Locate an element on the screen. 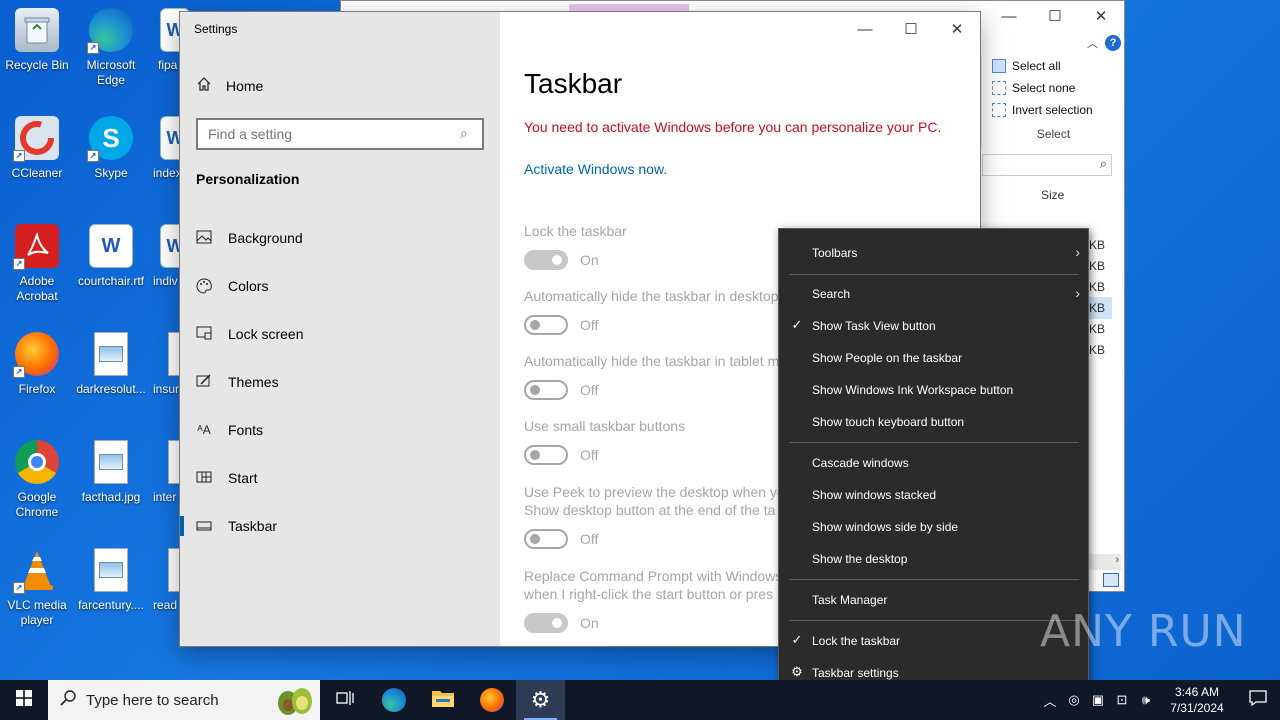 Image resolution: width=1280 pixels, height=720 pixels. nav-item-label: Colors is located at coordinates (248, 286).